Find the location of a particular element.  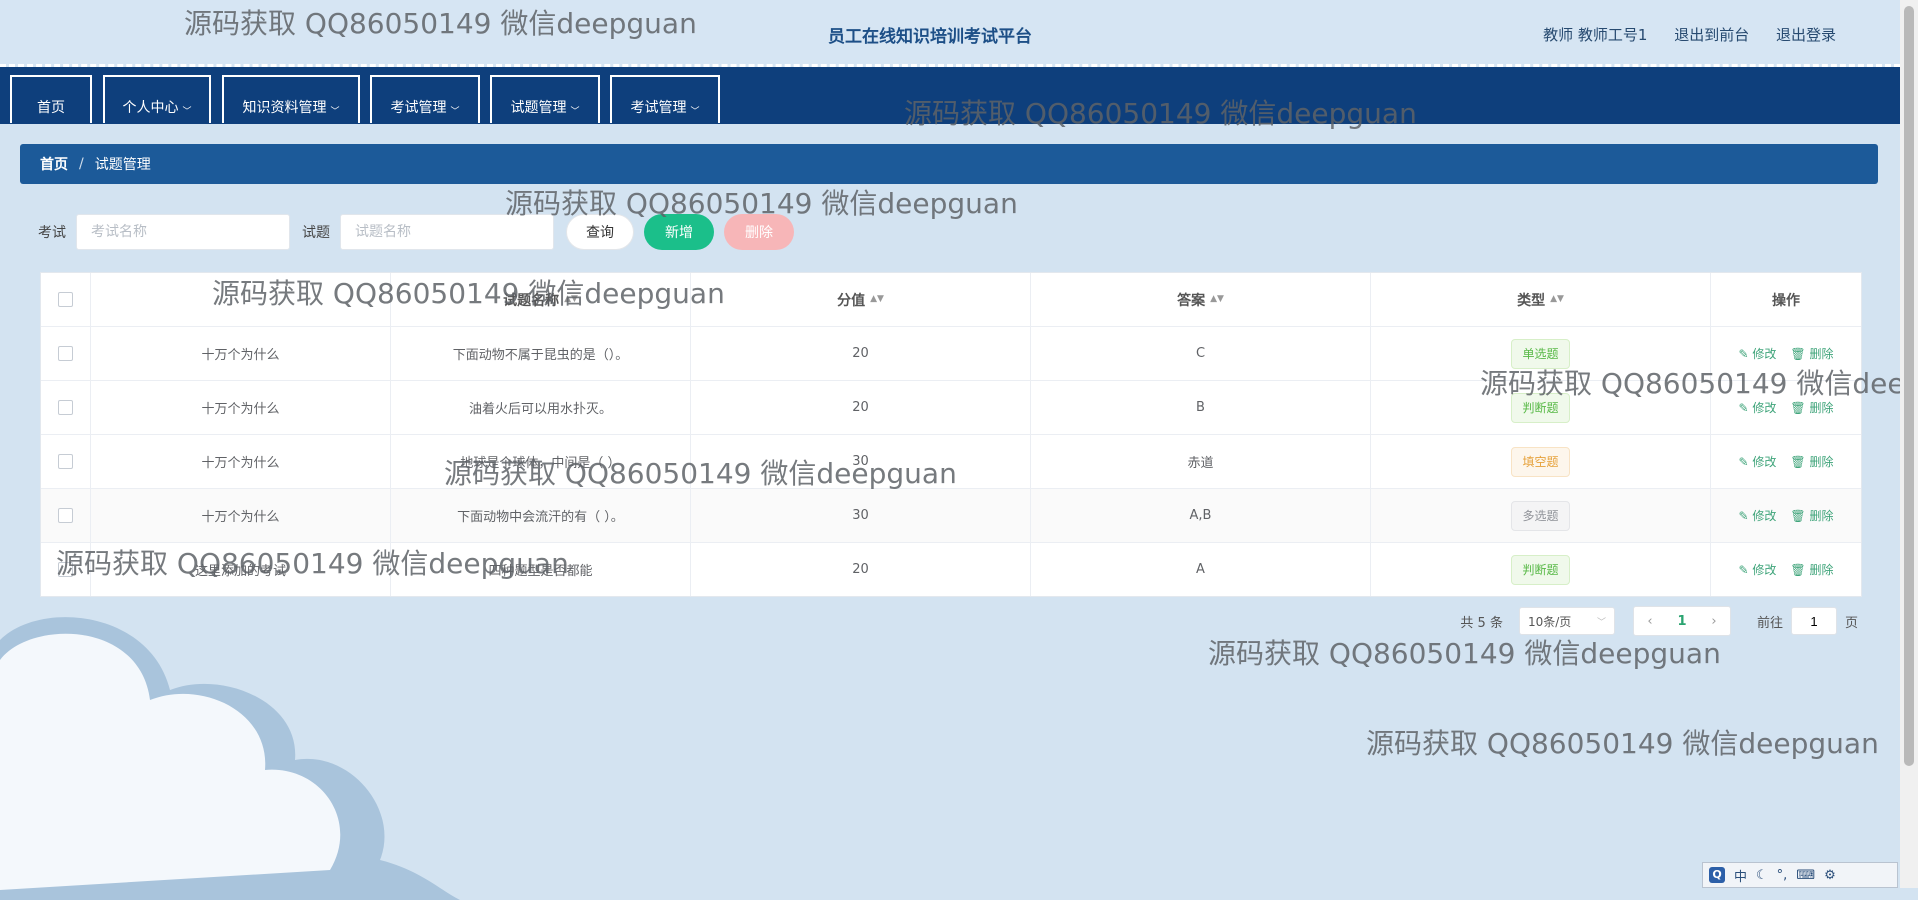

search-bar: 考试 试题 查询 新增 删除 is located at coordinates (416, 232).